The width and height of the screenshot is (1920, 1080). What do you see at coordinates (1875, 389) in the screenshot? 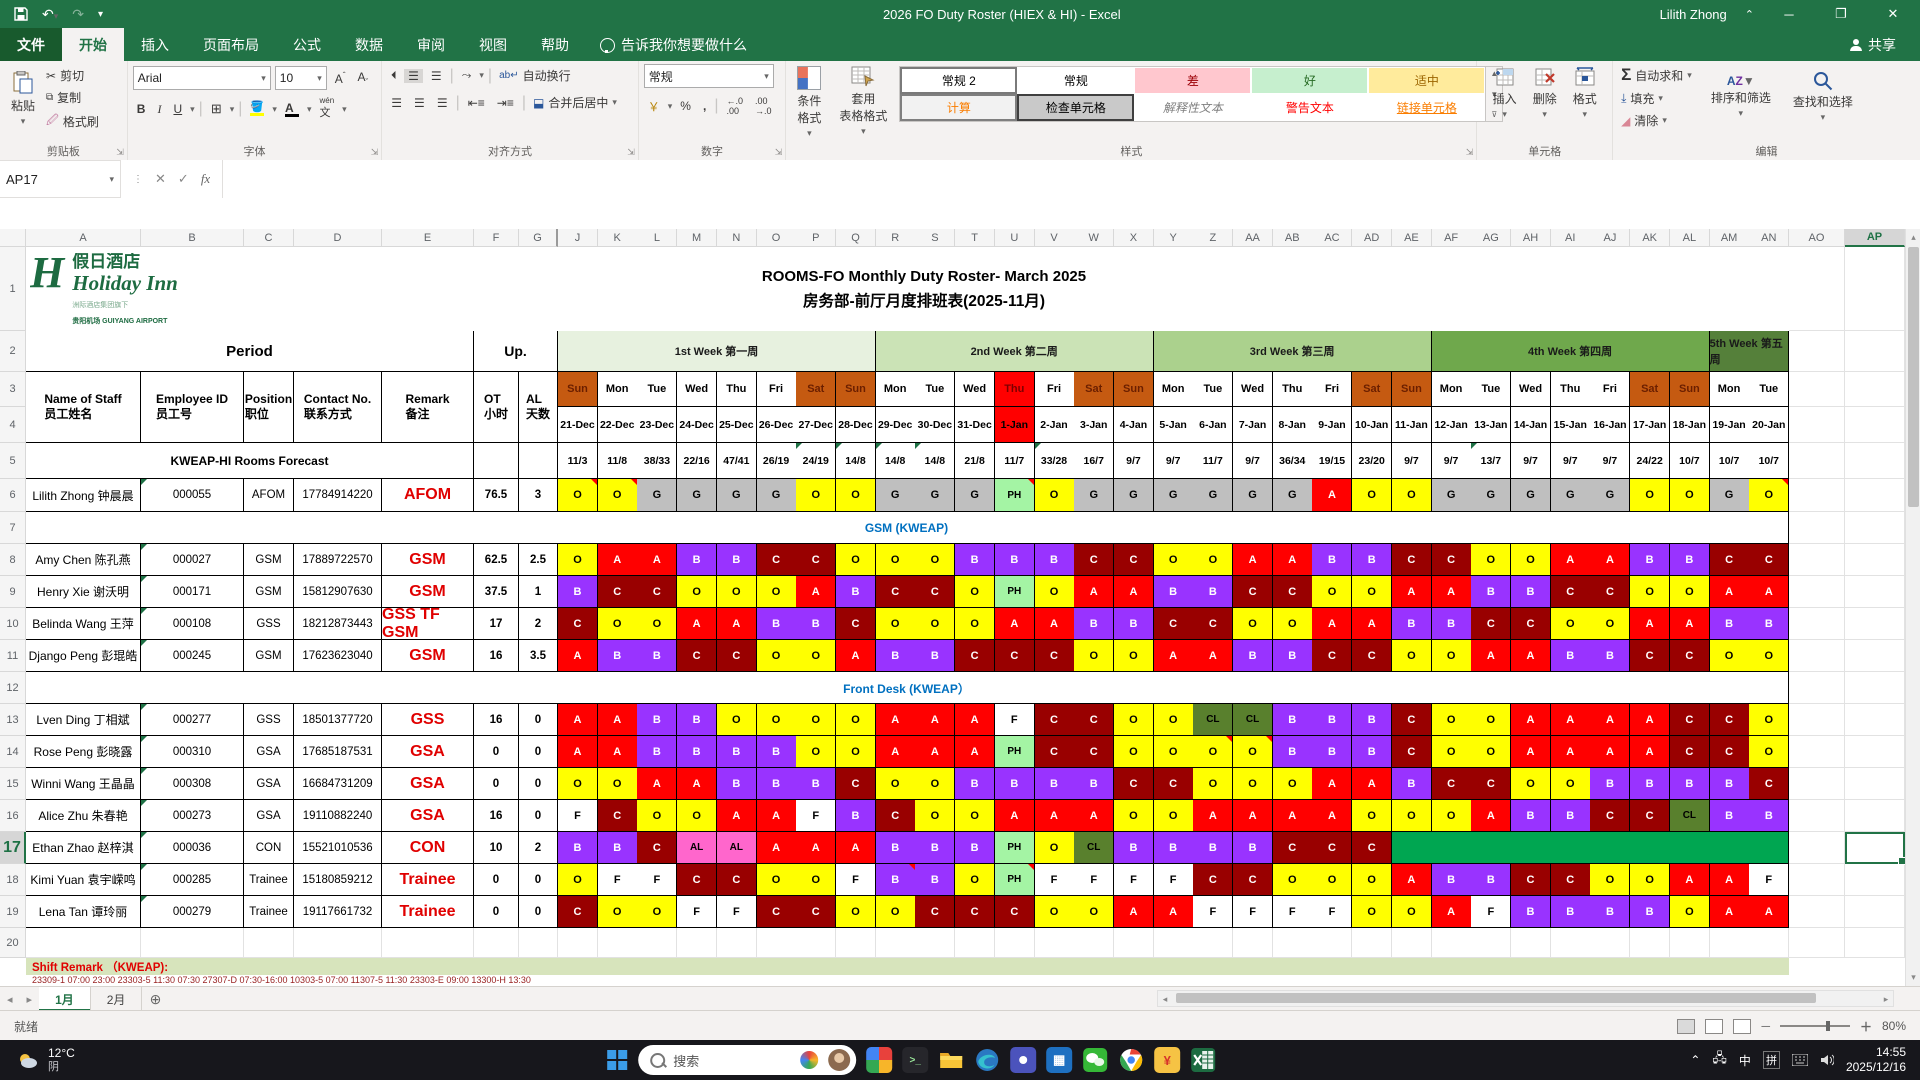
I see `cell-AP3` at bounding box center [1875, 389].